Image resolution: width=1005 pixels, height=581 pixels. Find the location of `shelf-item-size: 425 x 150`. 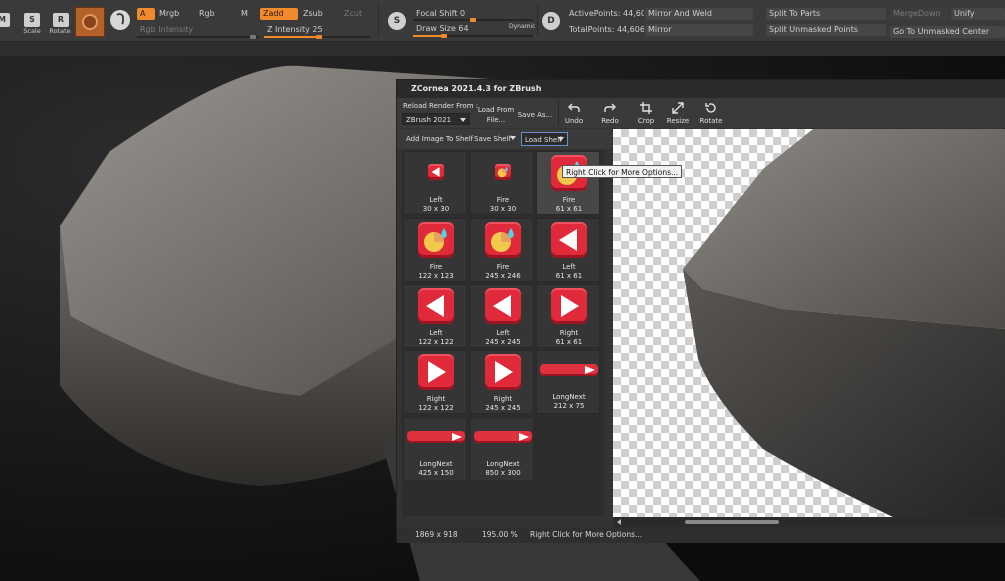

shelf-item-size: 425 x 150 is located at coordinates (436, 473).